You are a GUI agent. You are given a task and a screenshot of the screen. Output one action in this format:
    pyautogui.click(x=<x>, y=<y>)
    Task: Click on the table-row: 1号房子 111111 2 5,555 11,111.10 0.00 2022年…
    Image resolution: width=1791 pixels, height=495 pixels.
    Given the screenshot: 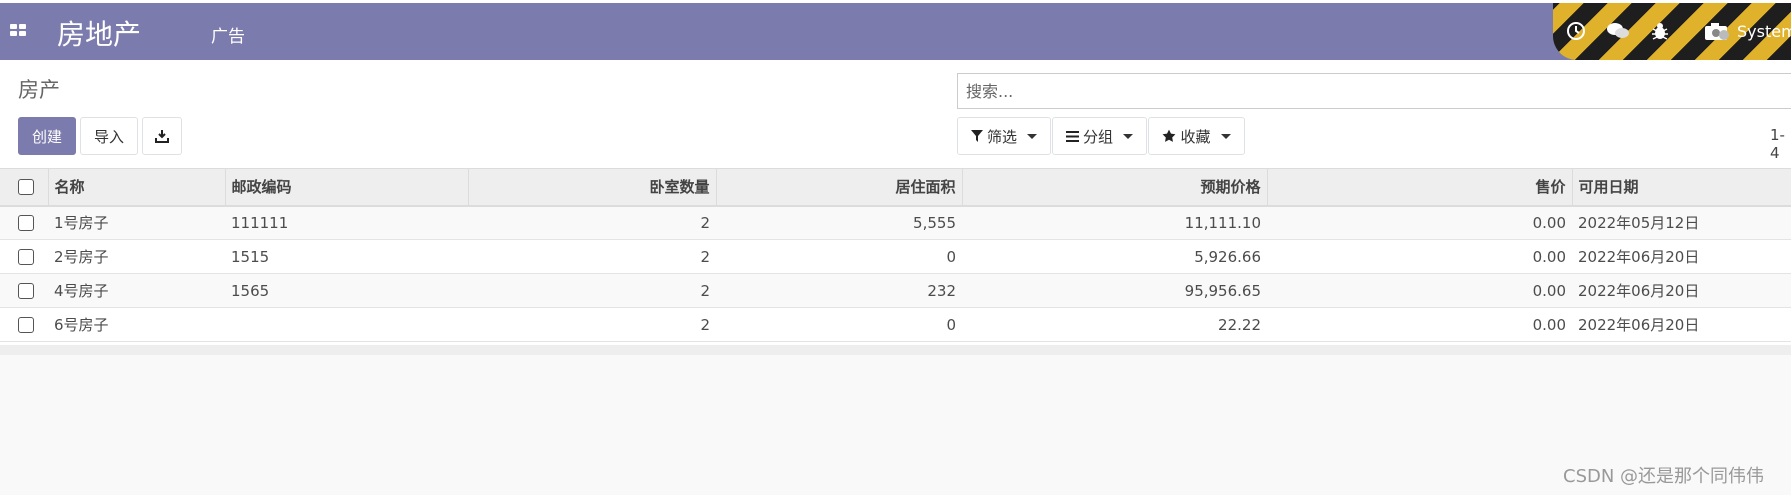 What is the action you would take?
    pyautogui.click(x=895, y=222)
    